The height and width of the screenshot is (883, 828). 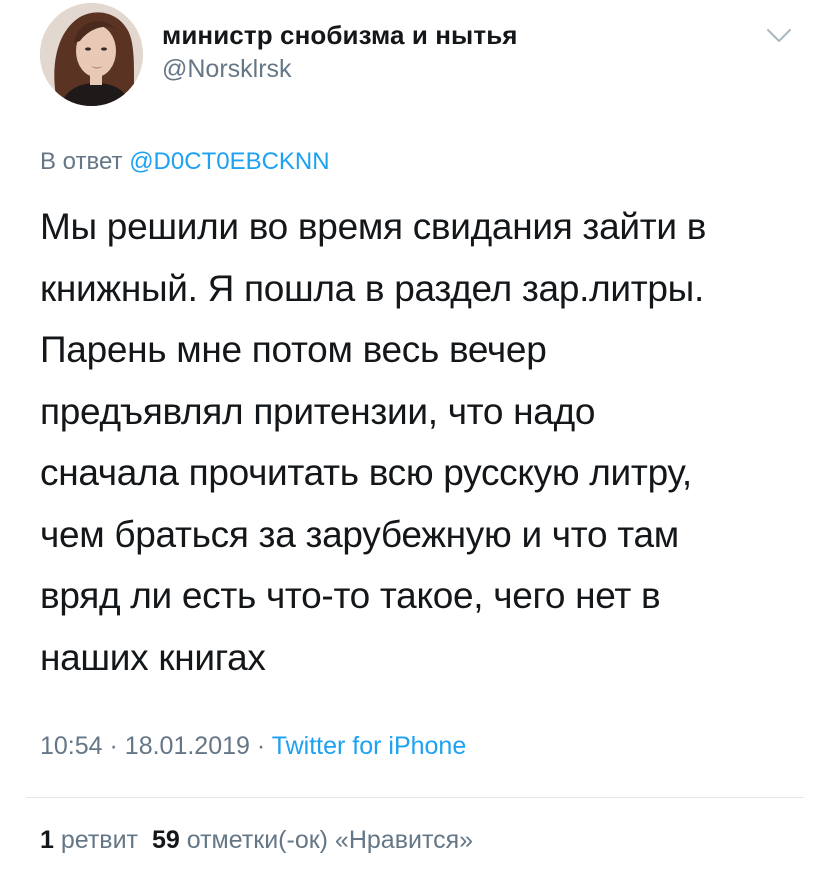 I want to click on likes-label: отметки(-ок) «Нравится», so click(x=330, y=840).